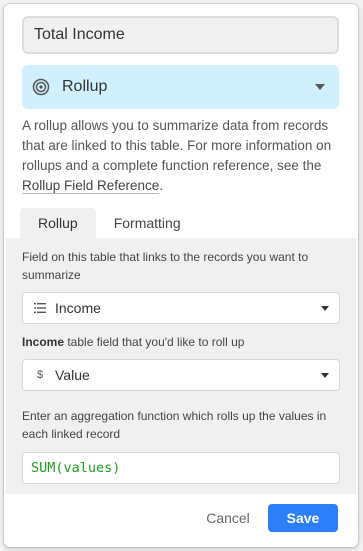  I want to click on field-type-label: Rollup, so click(85, 86).